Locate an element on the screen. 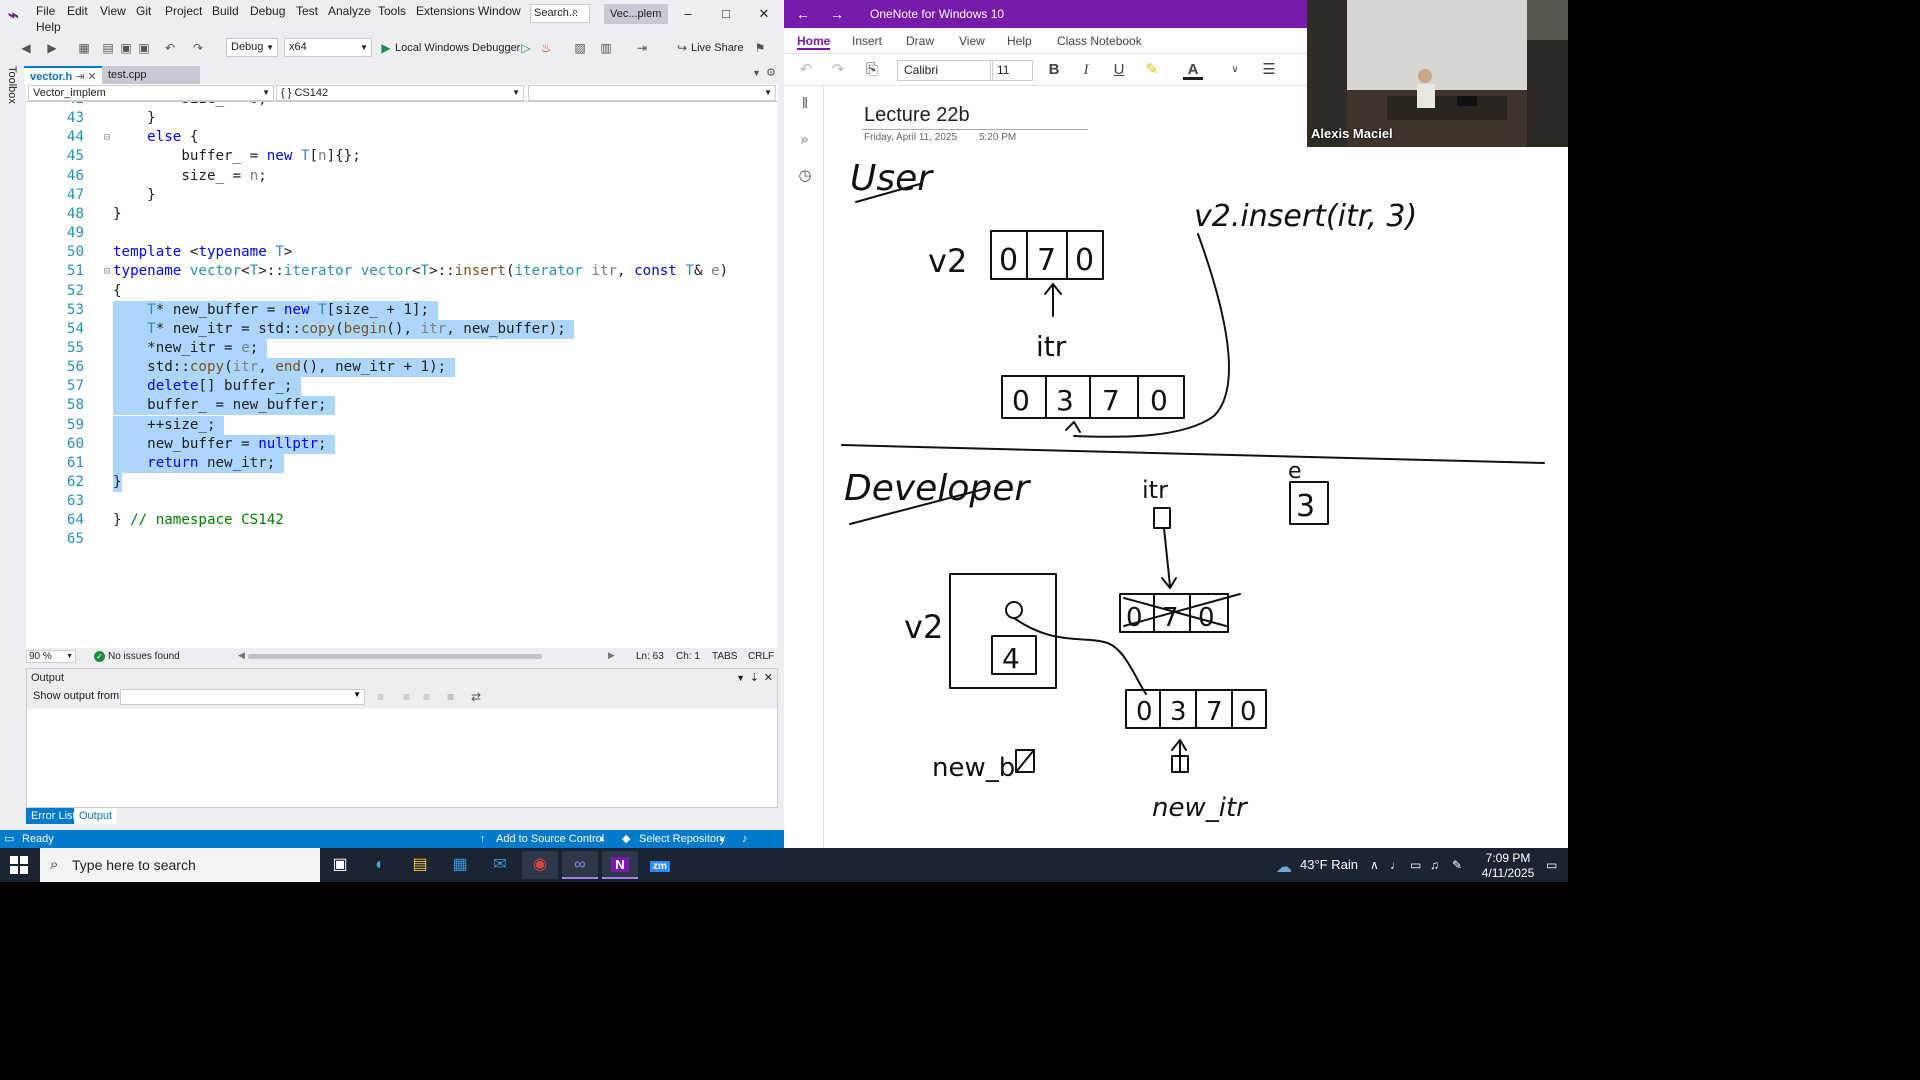  windows-start-icon is located at coordinates (19, 865).